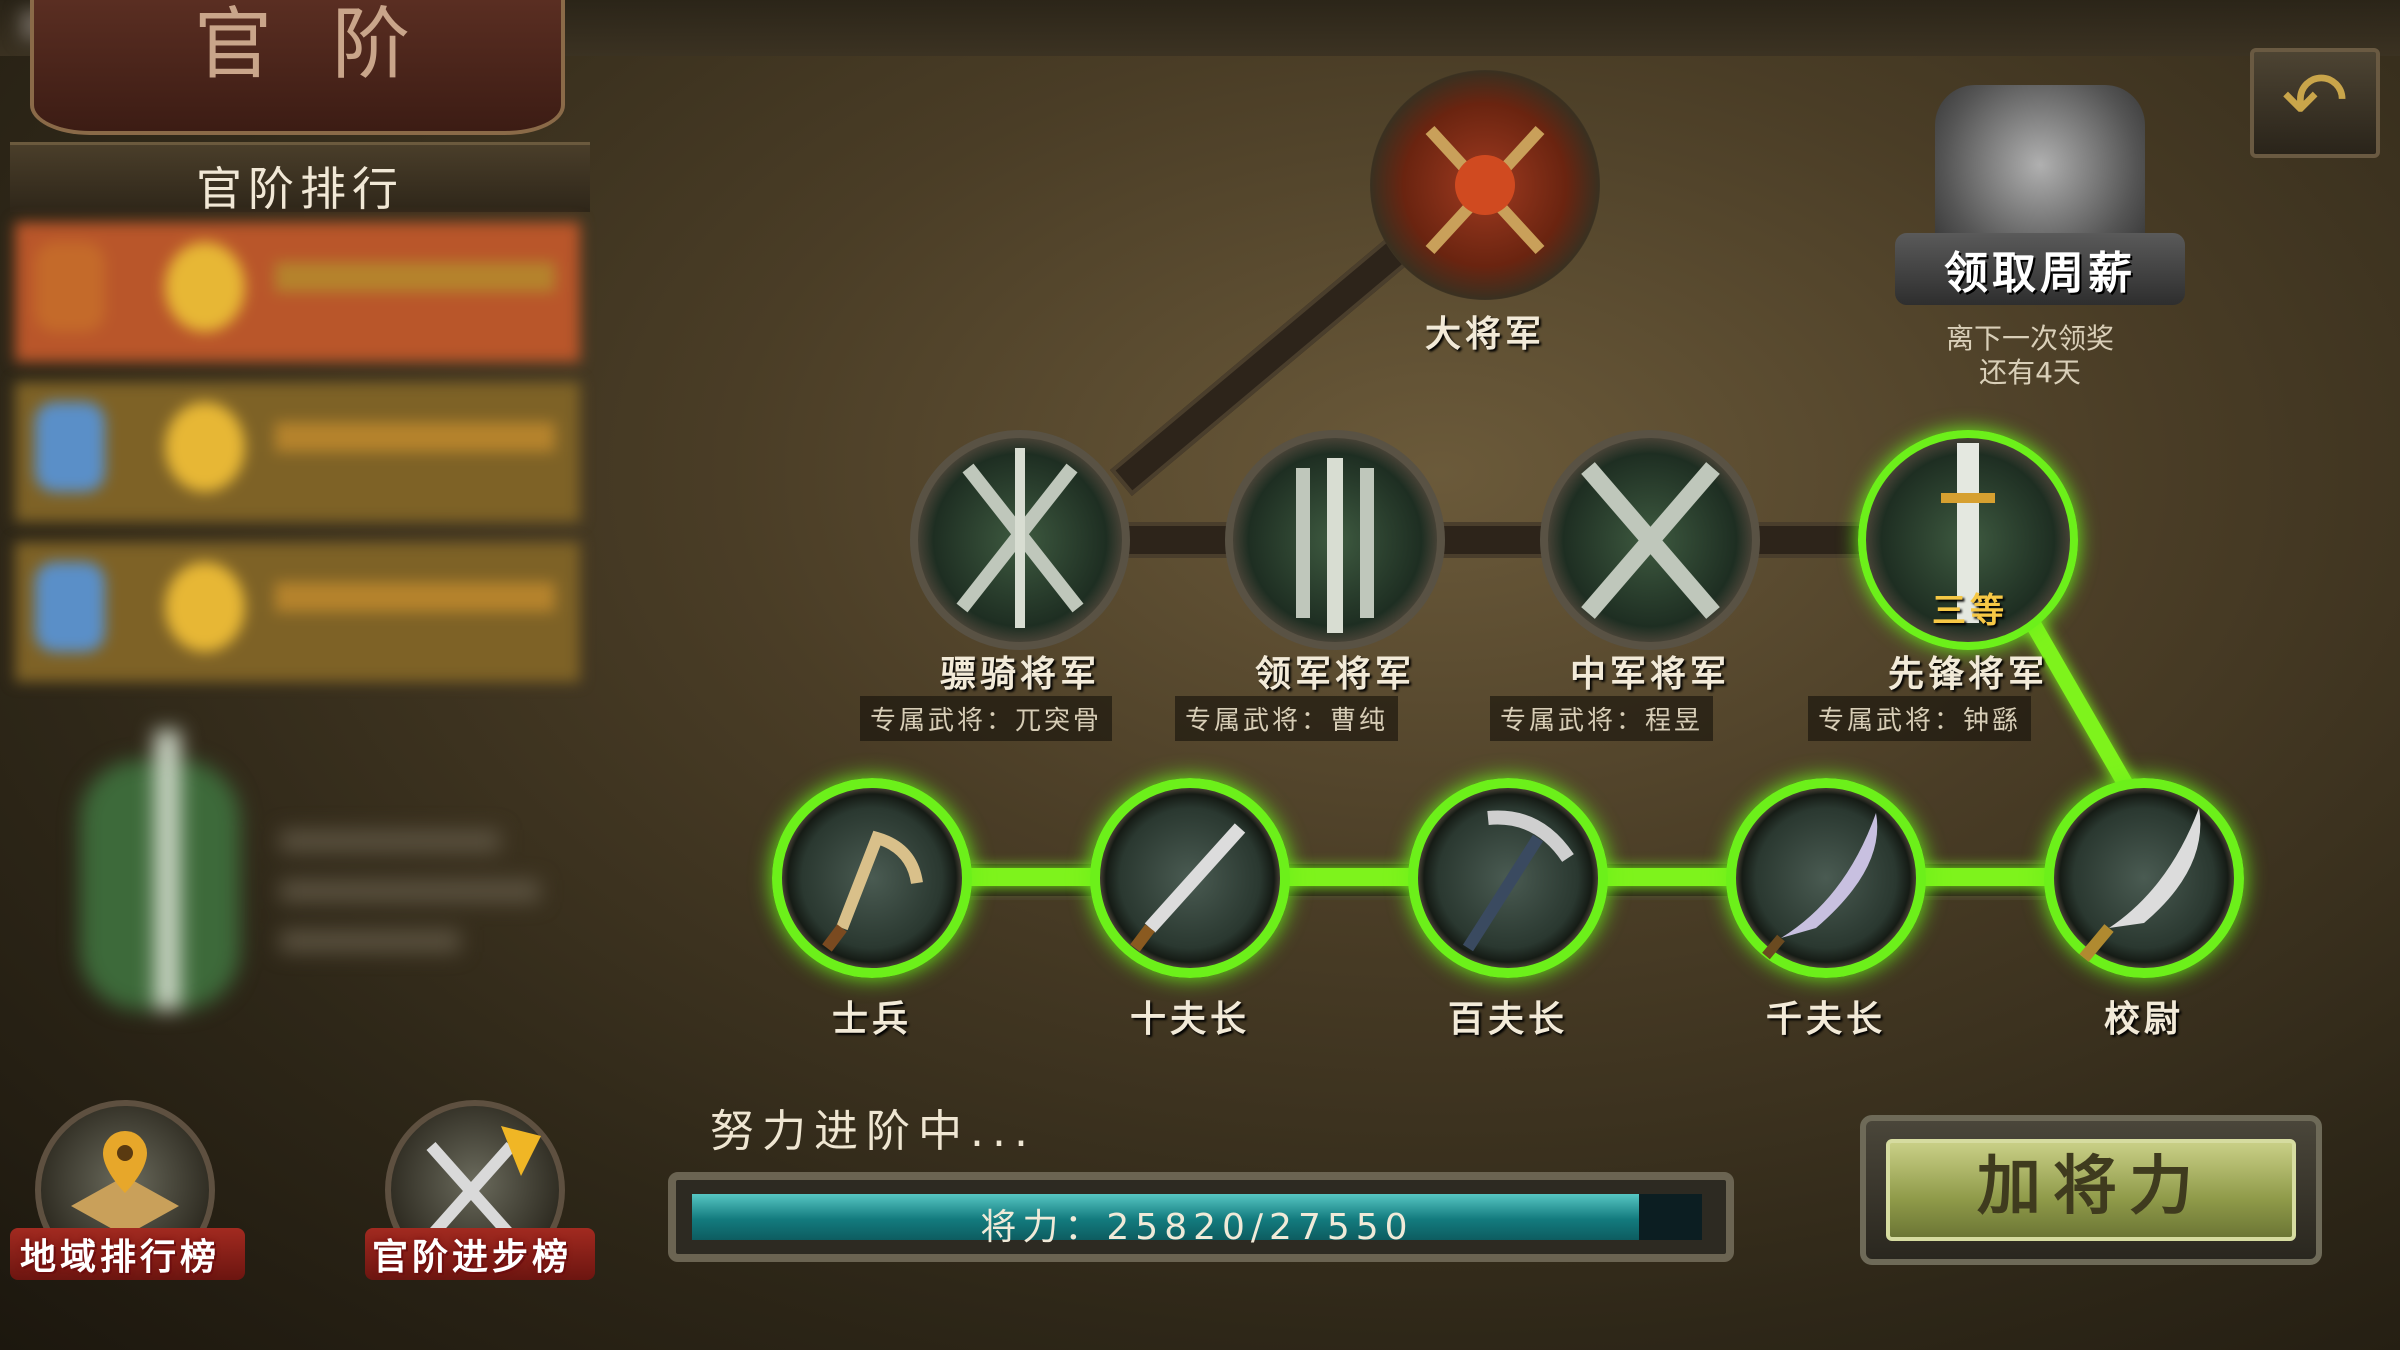 This screenshot has width=2400, height=1350. Describe the element at coordinates (300, 189) in the screenshot. I see `ranking-title: 官阶排行` at that location.